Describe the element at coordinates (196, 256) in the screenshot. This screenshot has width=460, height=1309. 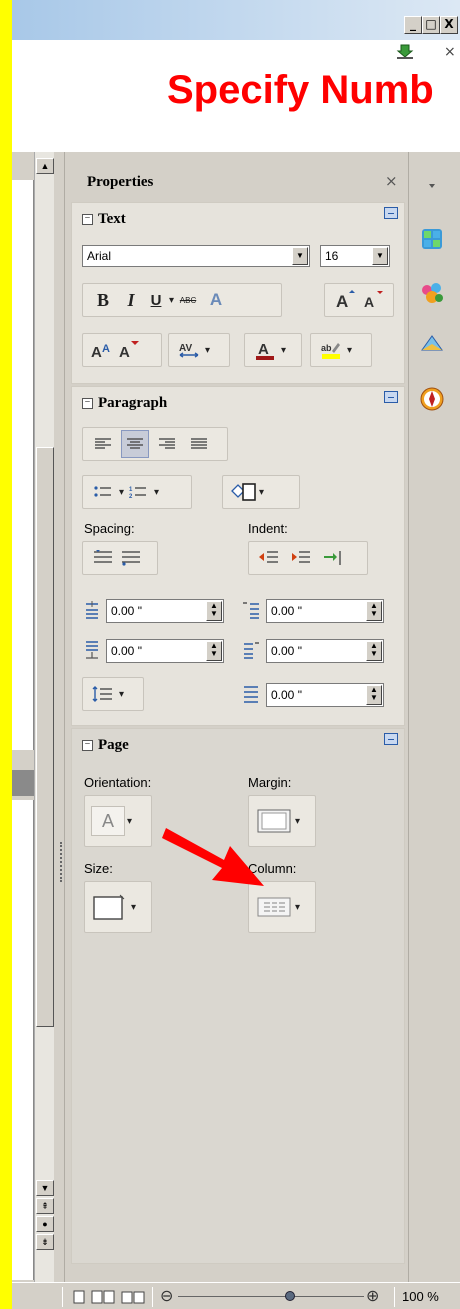
I see `font-name-combo: Arial ▼` at that location.